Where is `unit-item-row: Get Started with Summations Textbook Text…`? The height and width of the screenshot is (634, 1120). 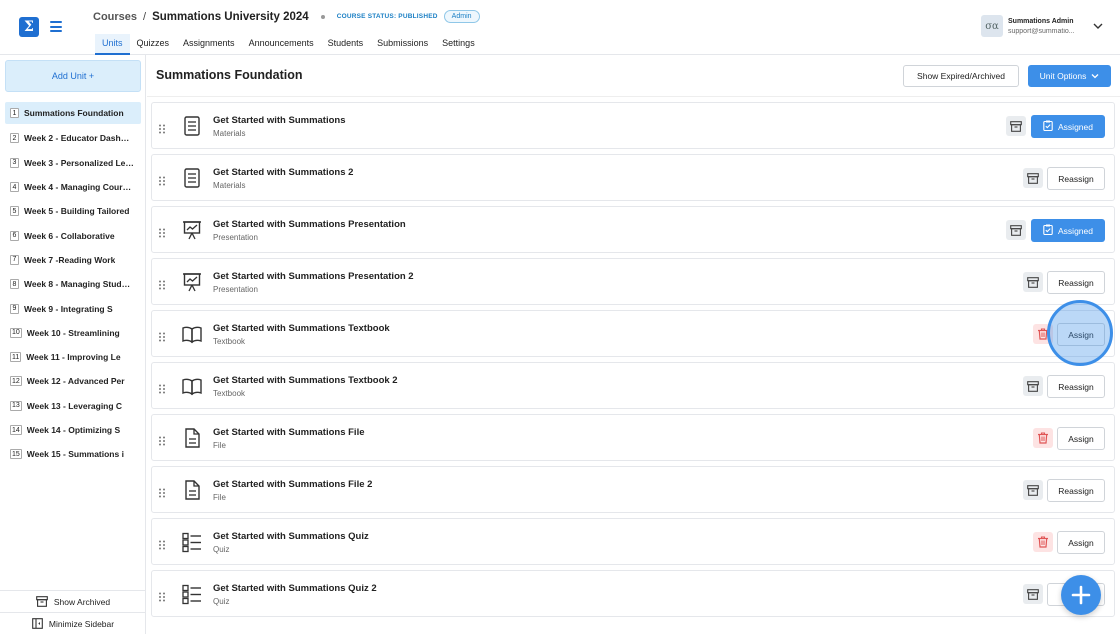 unit-item-row: Get Started with Summations Textbook Text… is located at coordinates (633, 333).